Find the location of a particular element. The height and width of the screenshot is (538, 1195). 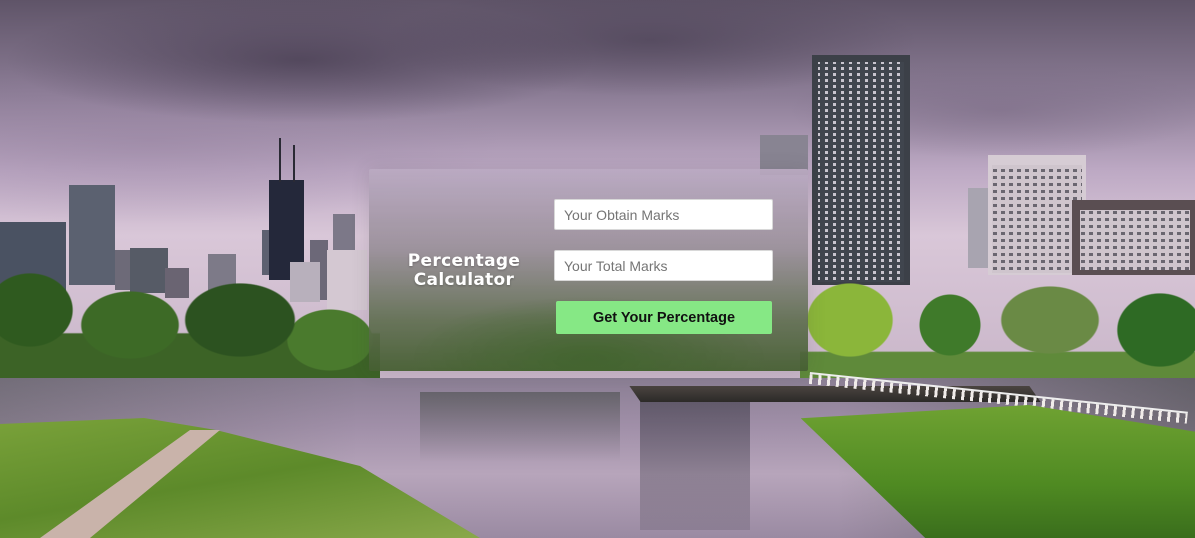

get-percentage-button: Get Your Percentage is located at coordinates (664, 317).